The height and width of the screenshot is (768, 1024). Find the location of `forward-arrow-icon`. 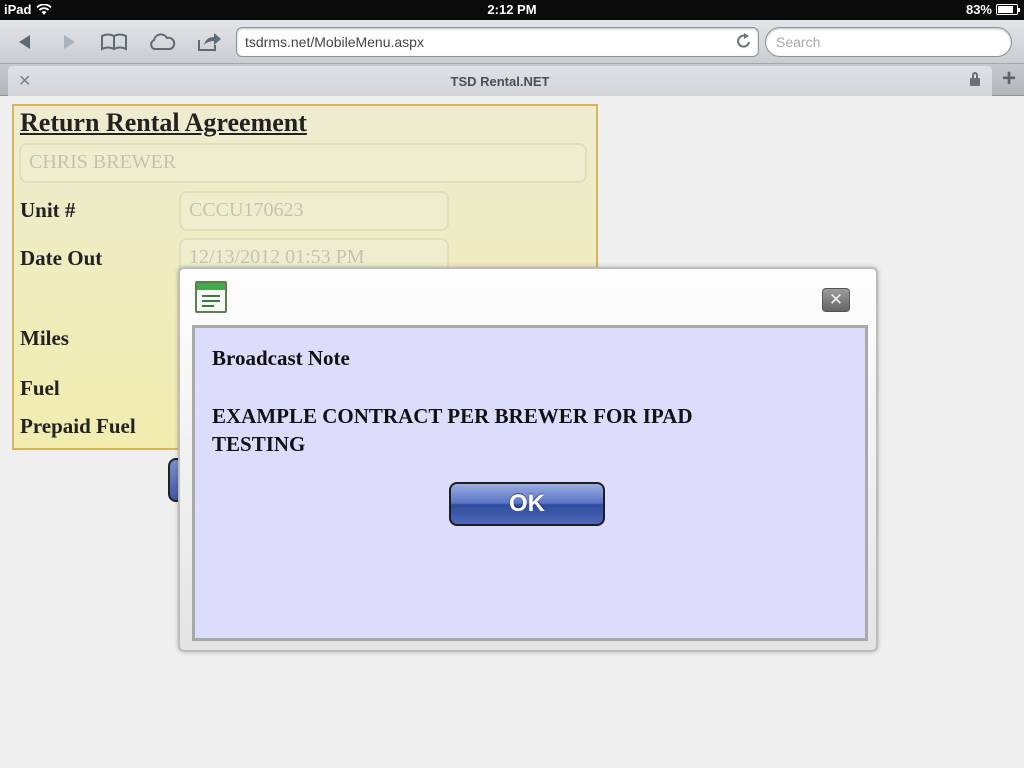

forward-arrow-icon is located at coordinates (69, 42).